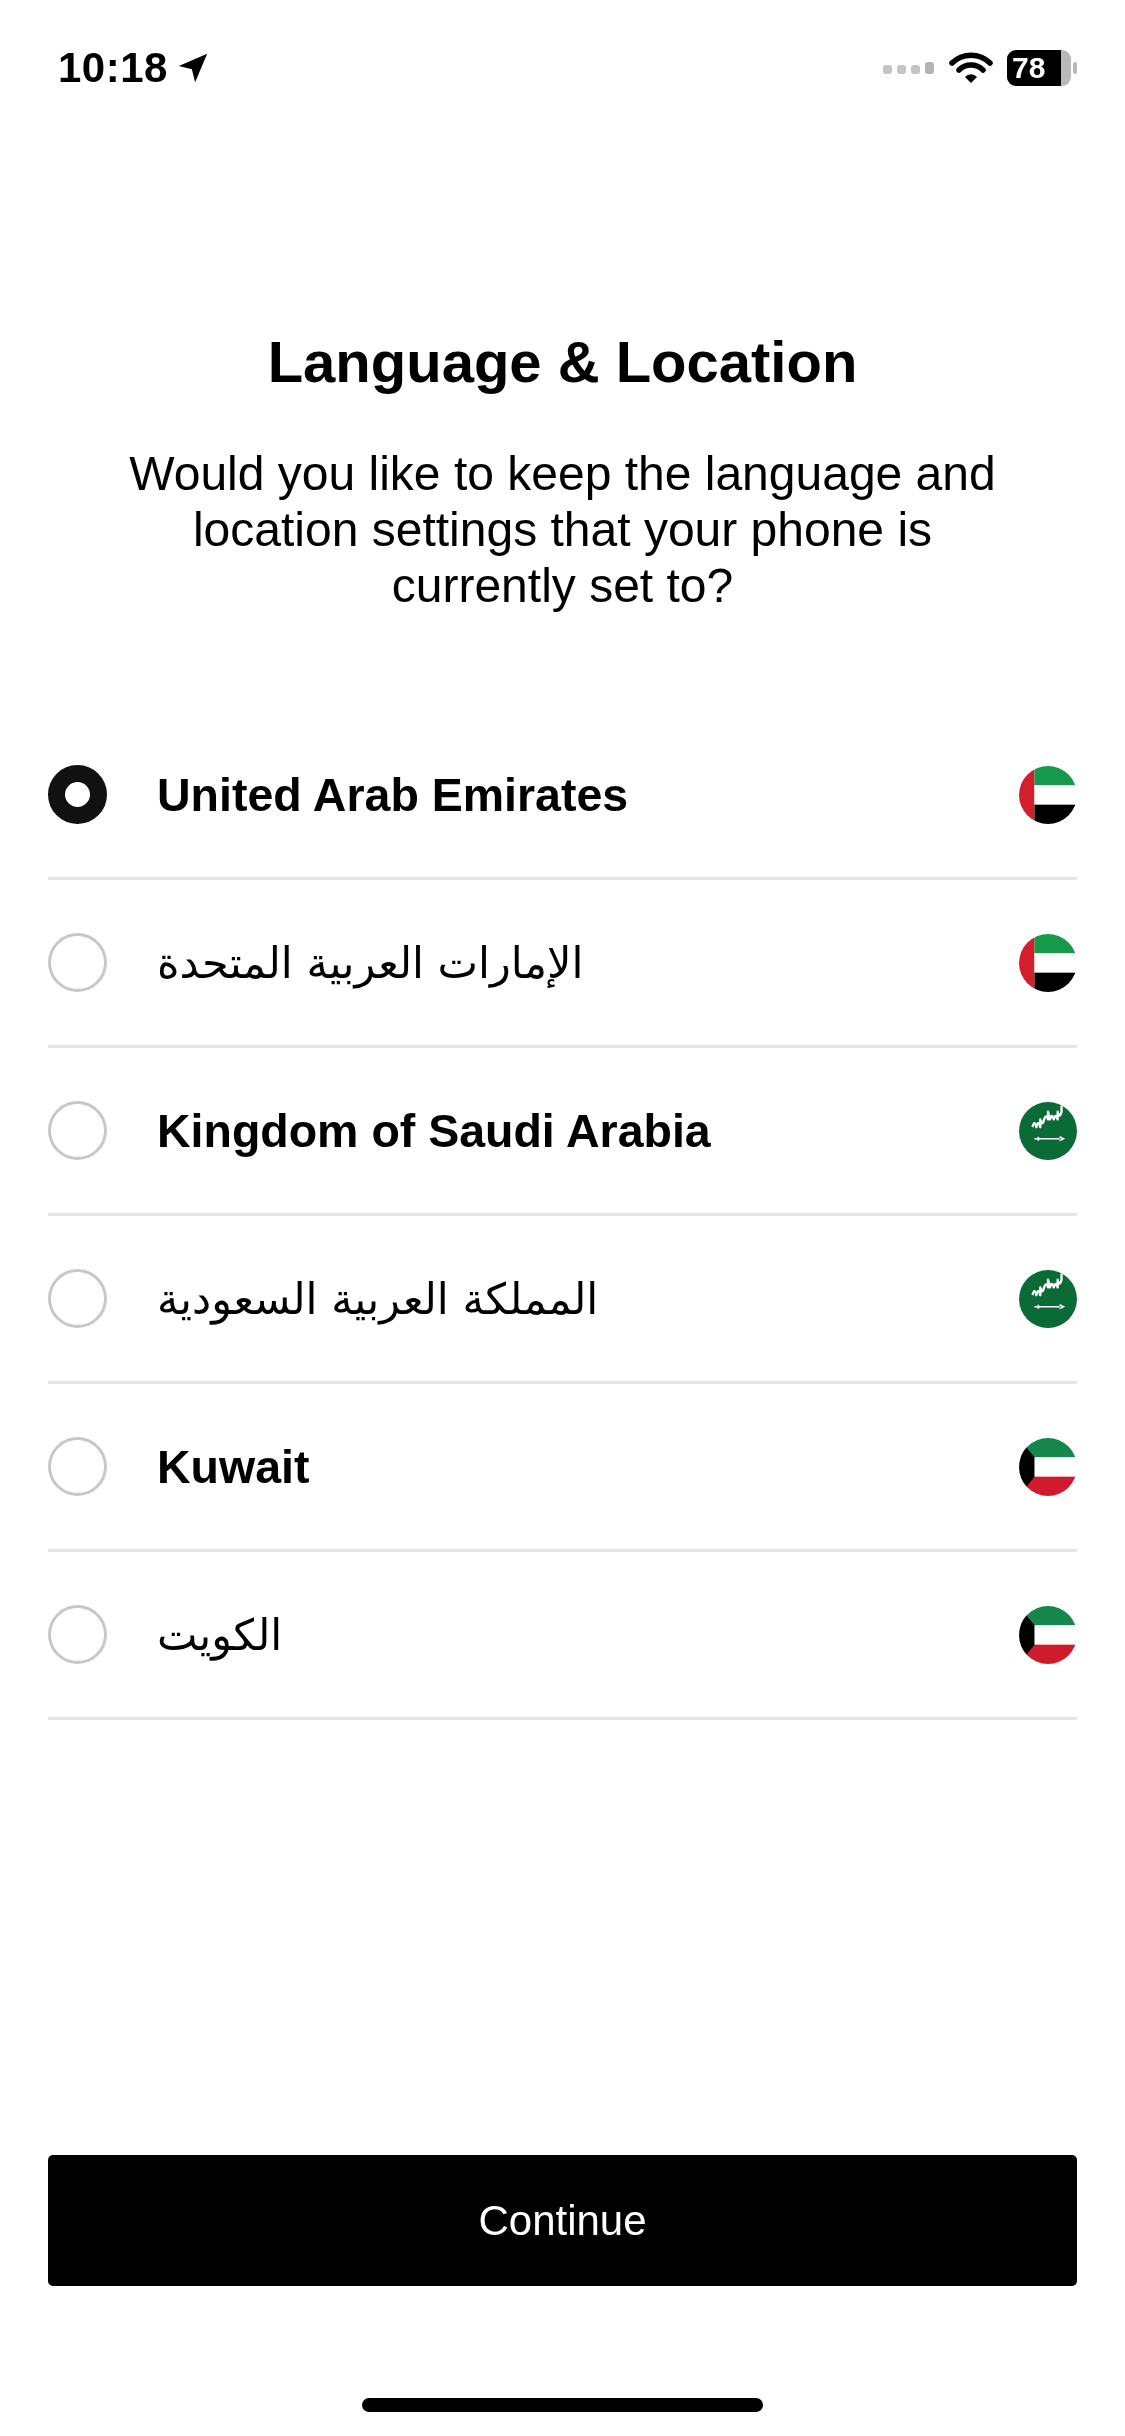 Image resolution: width=1125 pixels, height=2436 pixels. I want to click on page-title: Language & Location, so click(562, 361).